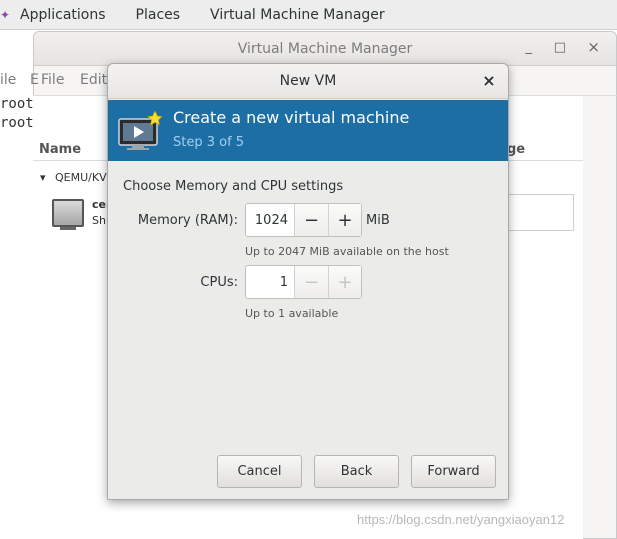 This screenshot has width=617, height=539. I want to click on cpu-usage-graph, so click(539, 212).